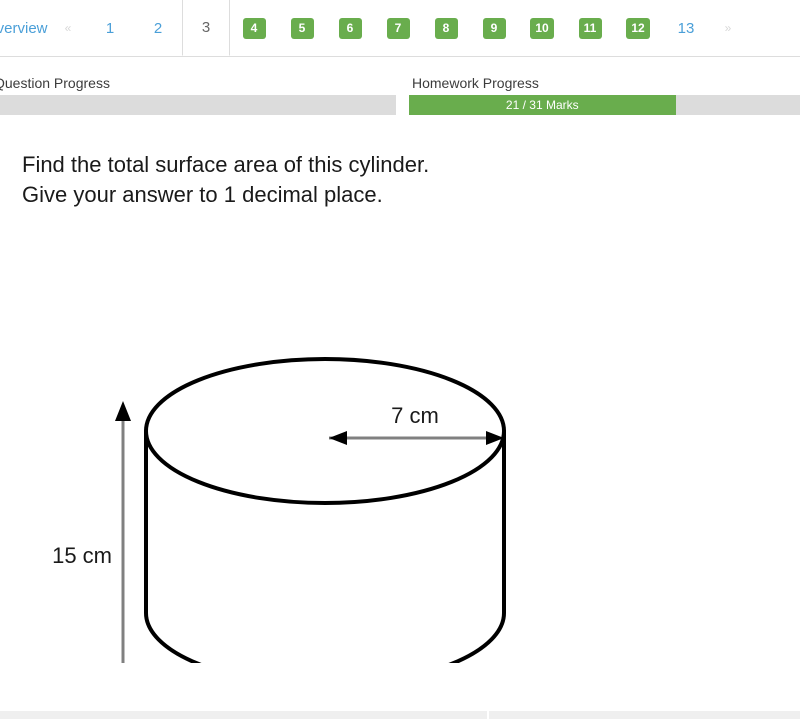  I want to click on tab-question-6: 6, so click(350, 28).